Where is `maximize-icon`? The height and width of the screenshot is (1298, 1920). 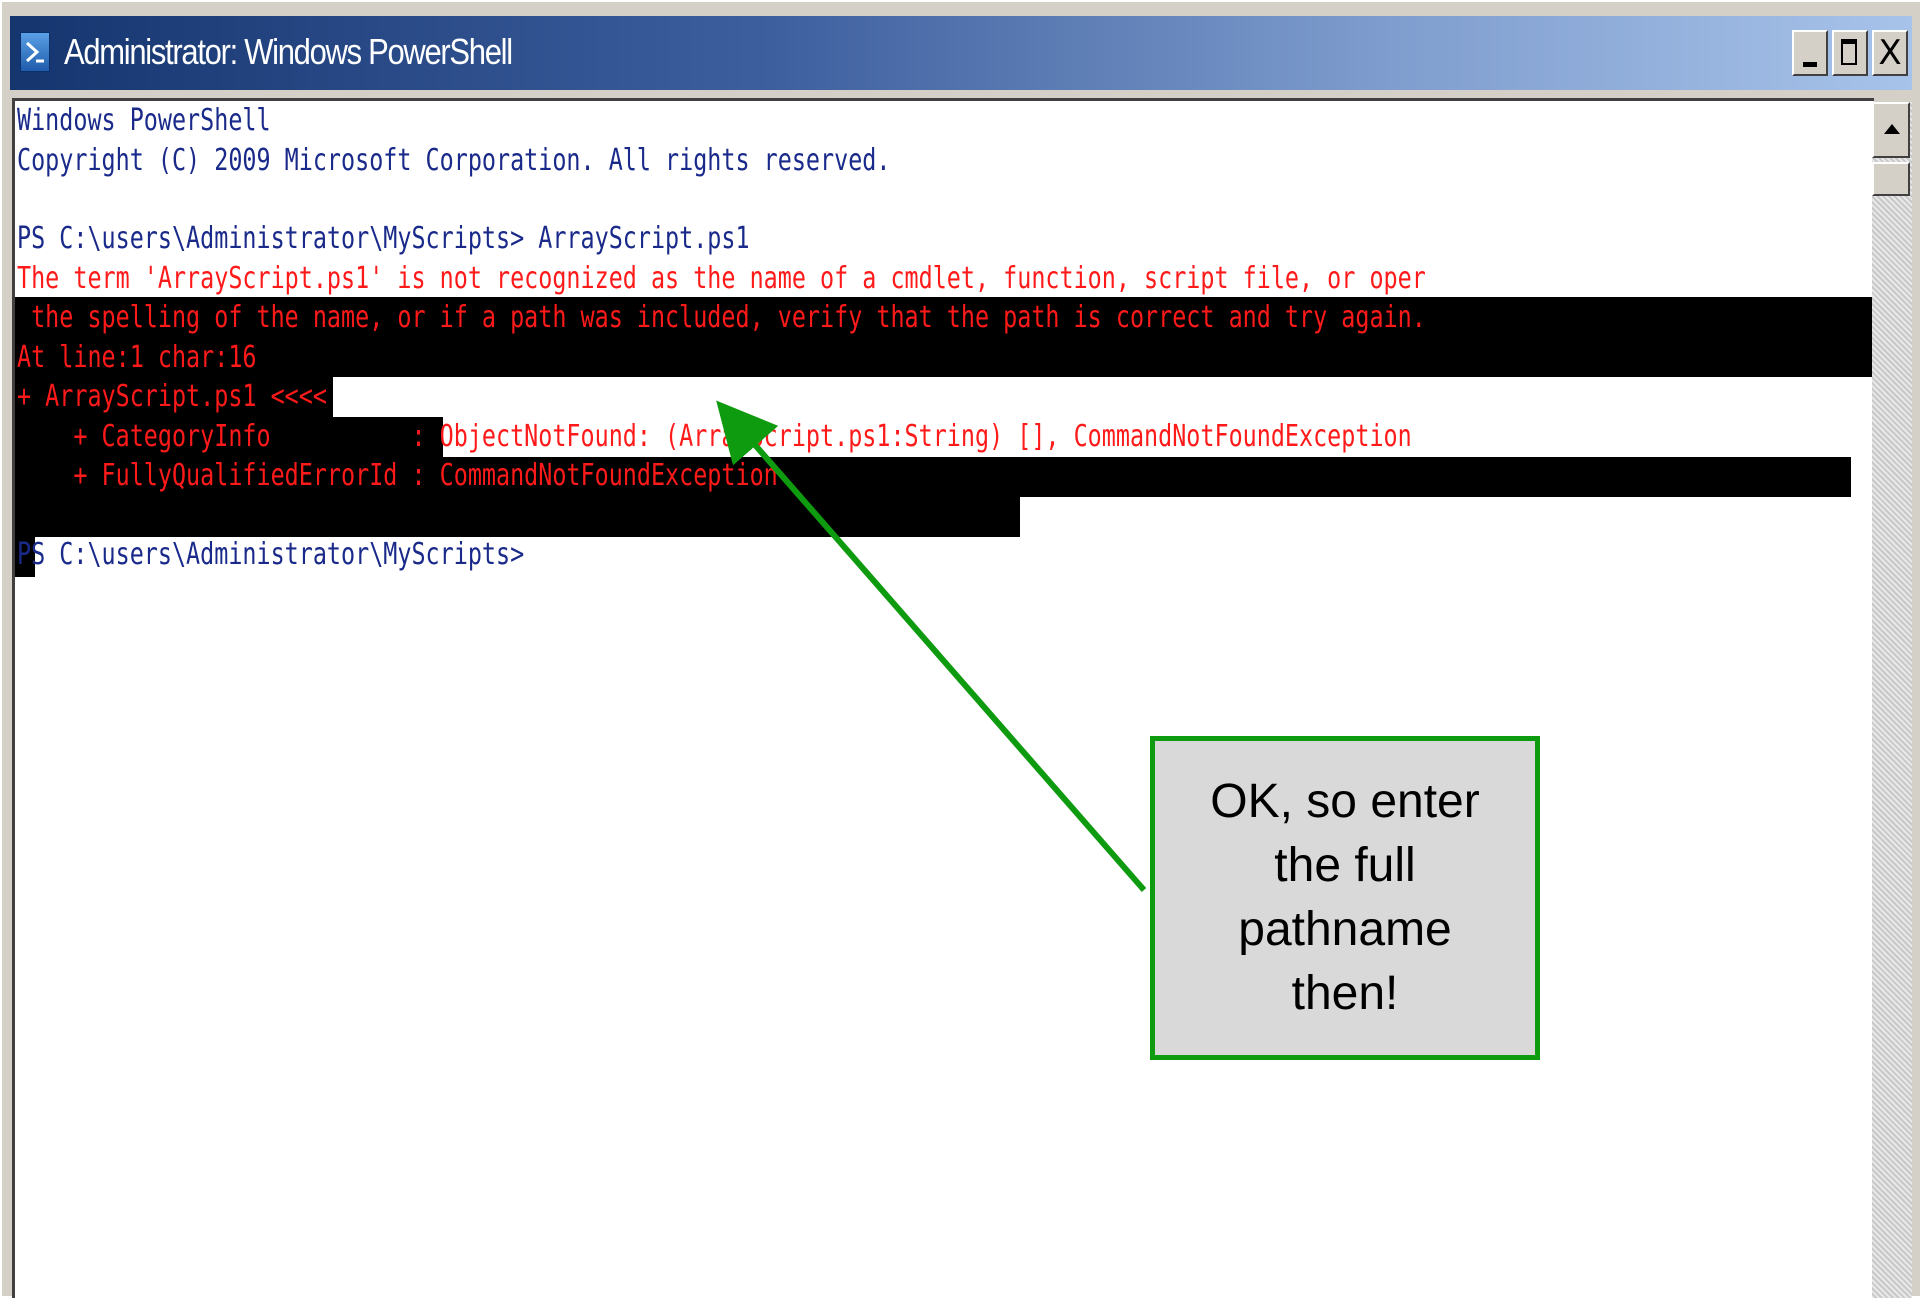 maximize-icon is located at coordinates (1849, 52).